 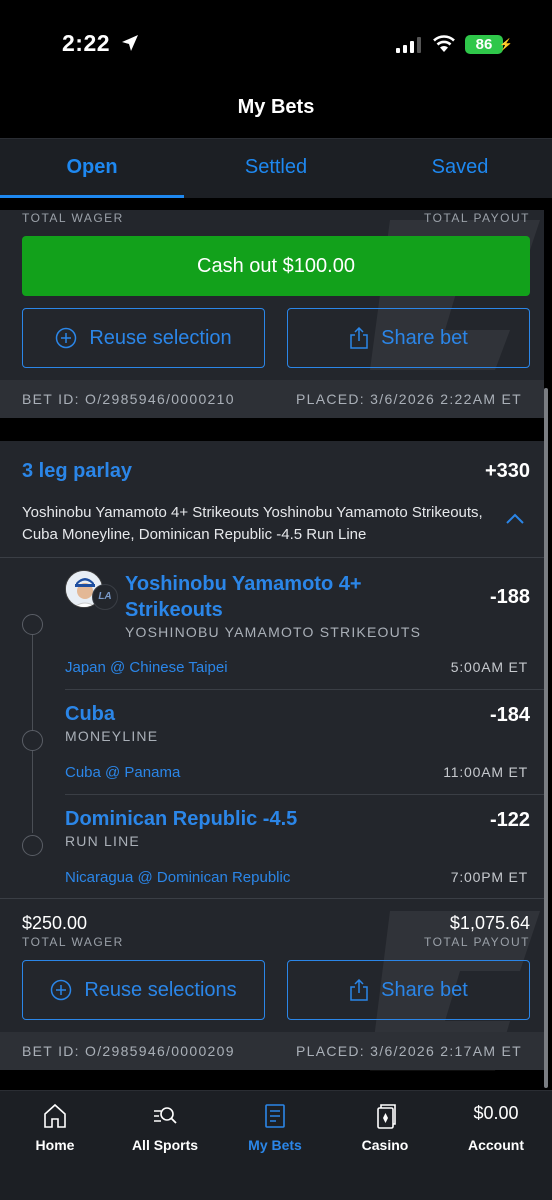 I want to click on leg-title: Dominican Republic -4.5, so click(x=181, y=819).